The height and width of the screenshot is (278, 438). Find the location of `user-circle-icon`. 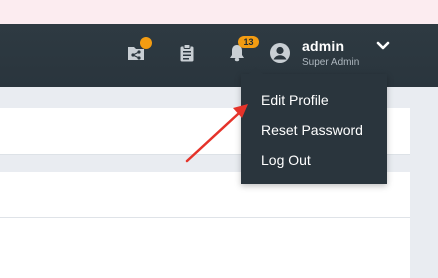

user-circle-icon is located at coordinates (280, 53).